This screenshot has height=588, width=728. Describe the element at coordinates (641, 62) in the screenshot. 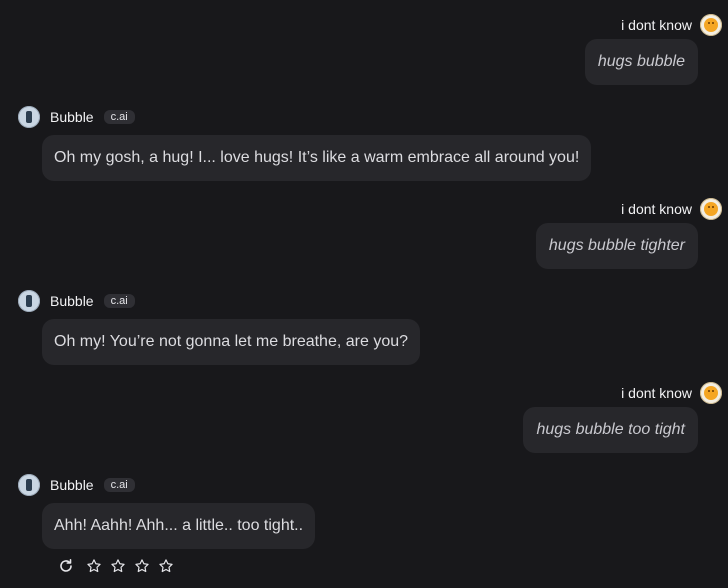

I see `user-message-bubble: hugs bubble` at that location.